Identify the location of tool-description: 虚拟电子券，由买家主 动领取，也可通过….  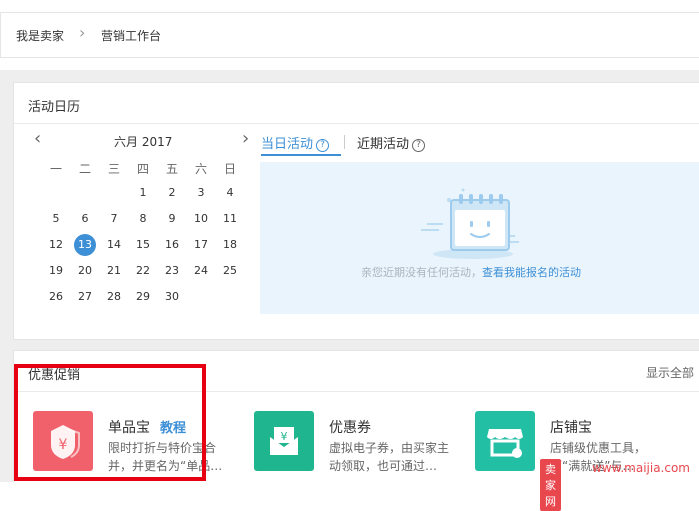
(389, 457).